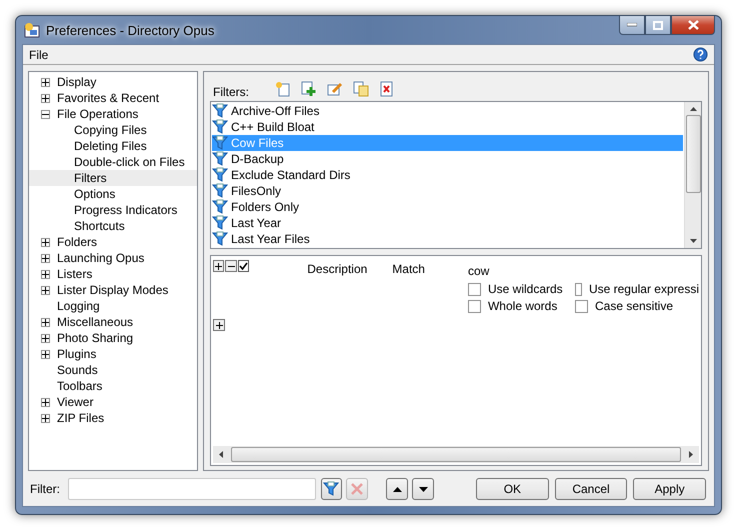 The image size is (740, 532). Describe the element at coordinates (113, 146) in the screenshot. I see `tree-item: Deleting Files` at that location.